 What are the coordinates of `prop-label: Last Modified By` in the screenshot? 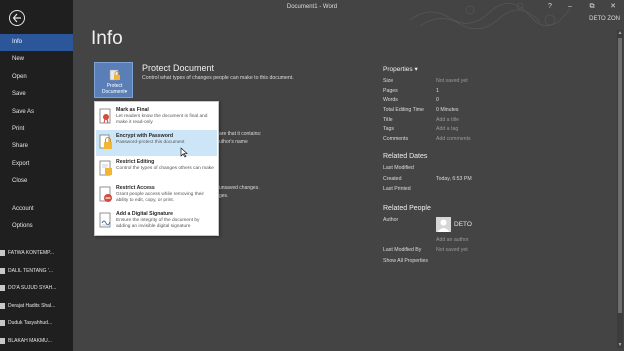 It's located at (402, 250).